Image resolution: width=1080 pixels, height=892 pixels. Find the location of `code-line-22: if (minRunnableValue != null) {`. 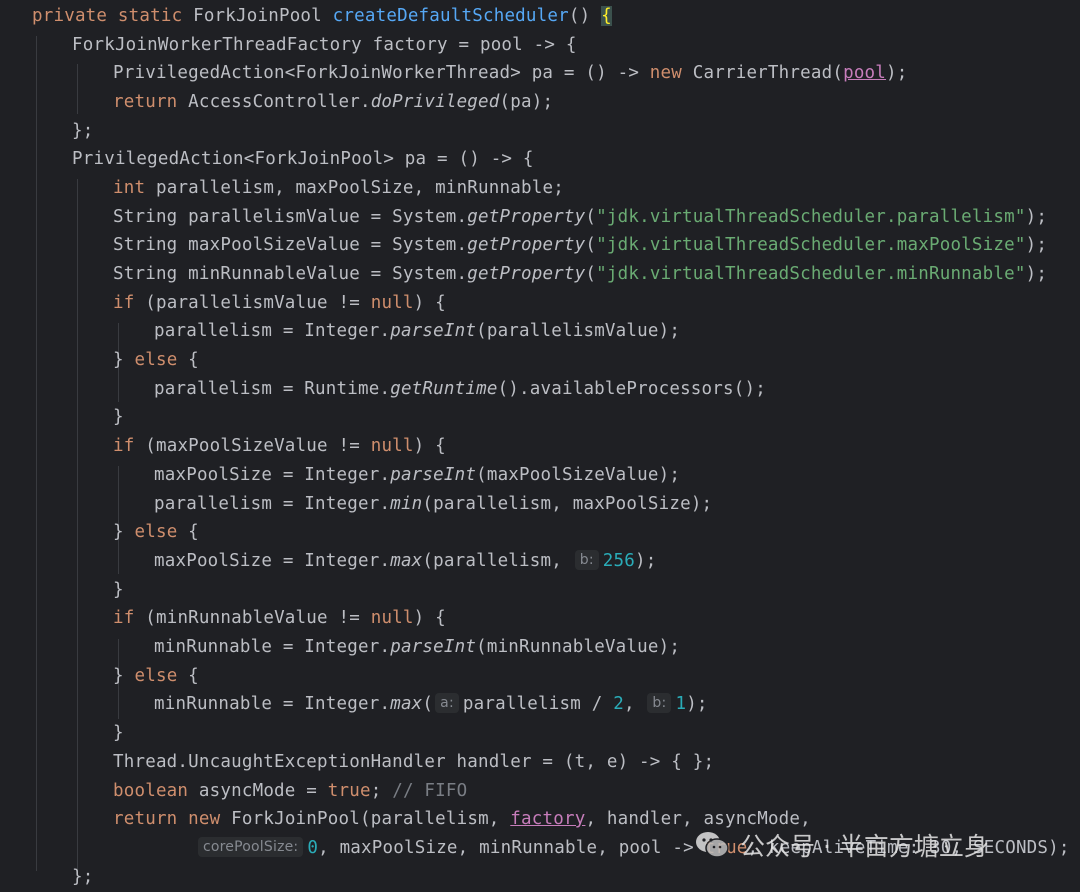

code-line-22: if (minRunnableValue != null) { is located at coordinates (593, 618).